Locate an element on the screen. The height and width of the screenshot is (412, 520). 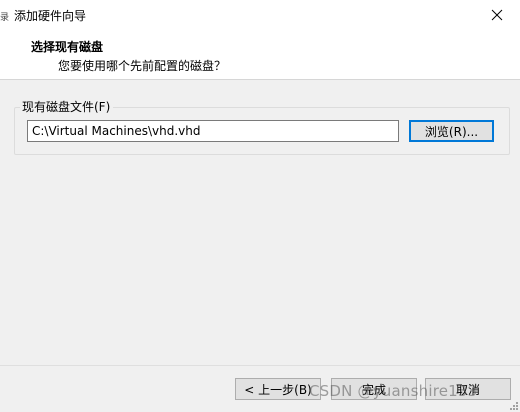
cancel-button: 取消 is located at coordinates (468, 389).